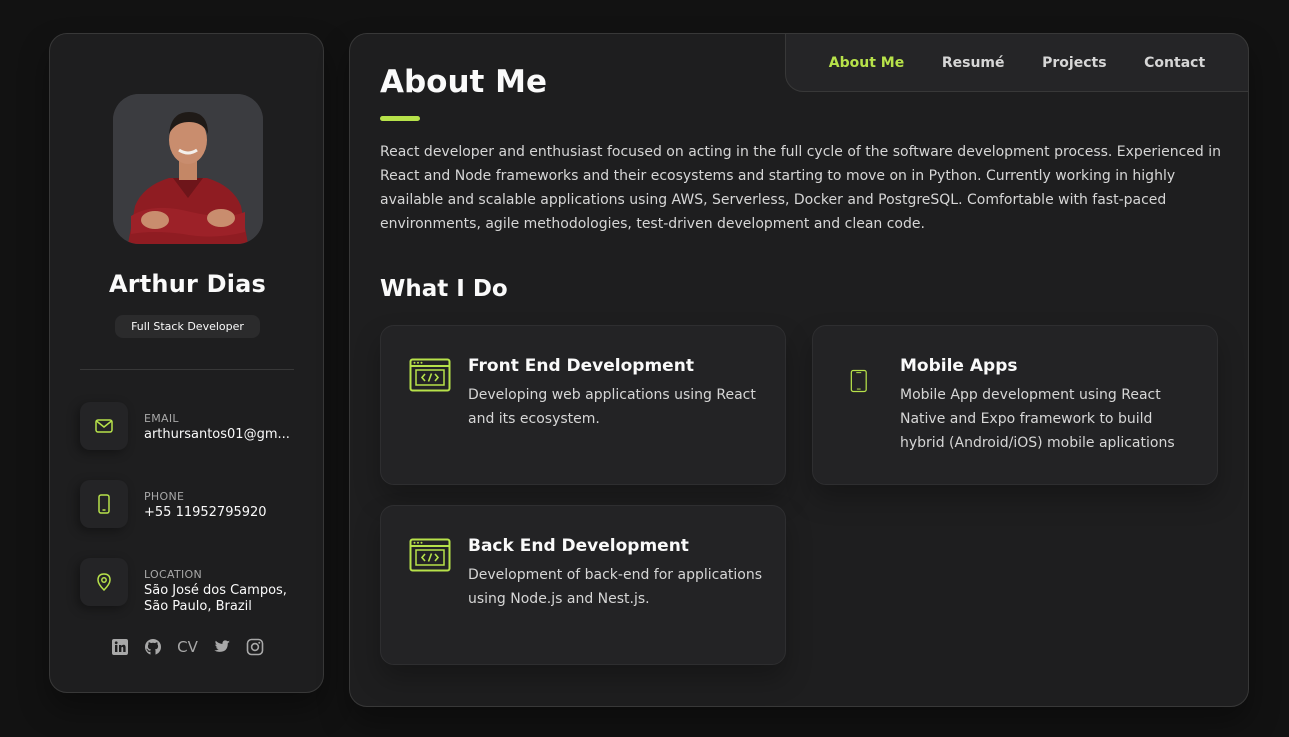 The width and height of the screenshot is (1289, 737). I want to click on location-value: São José dos Campos, São Paulo, Brazil, so click(215, 598).